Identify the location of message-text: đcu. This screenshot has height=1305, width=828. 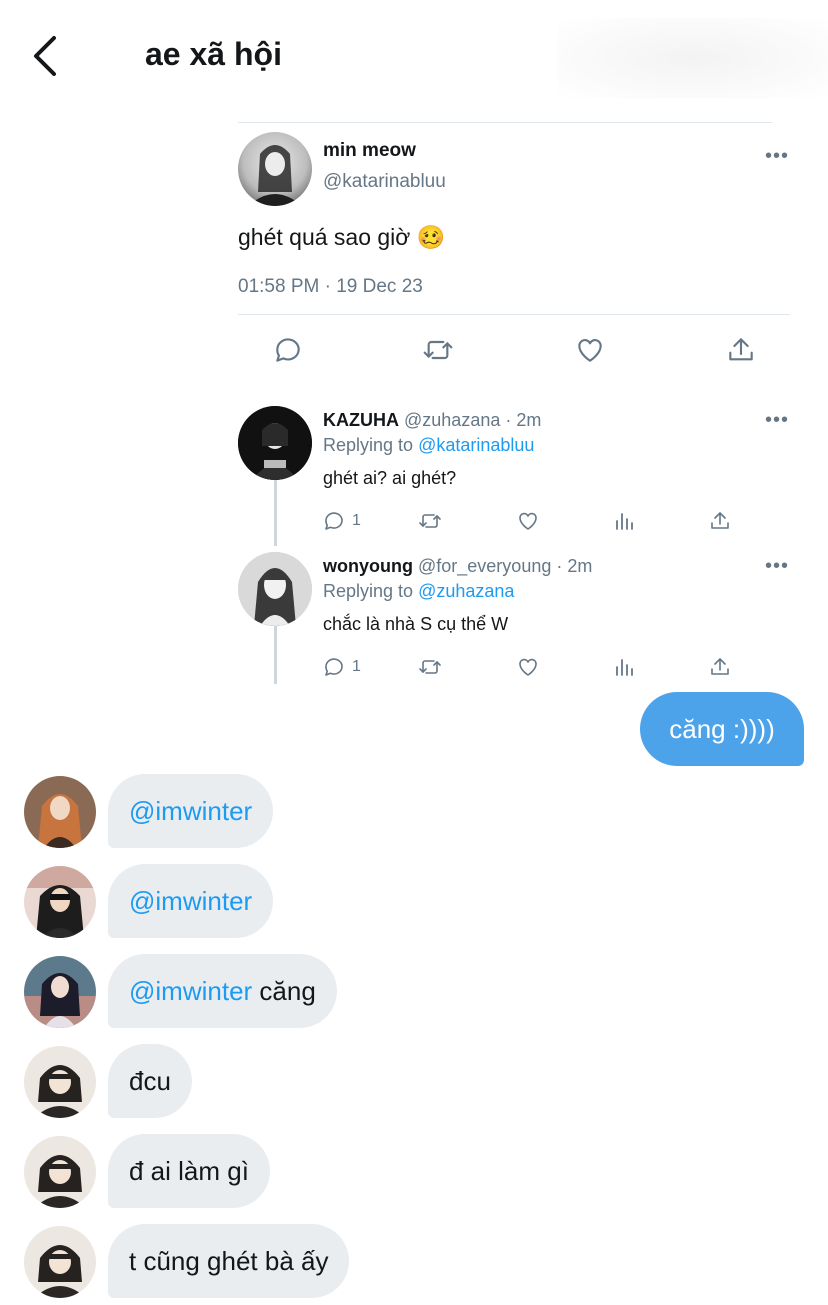
(150, 1080).